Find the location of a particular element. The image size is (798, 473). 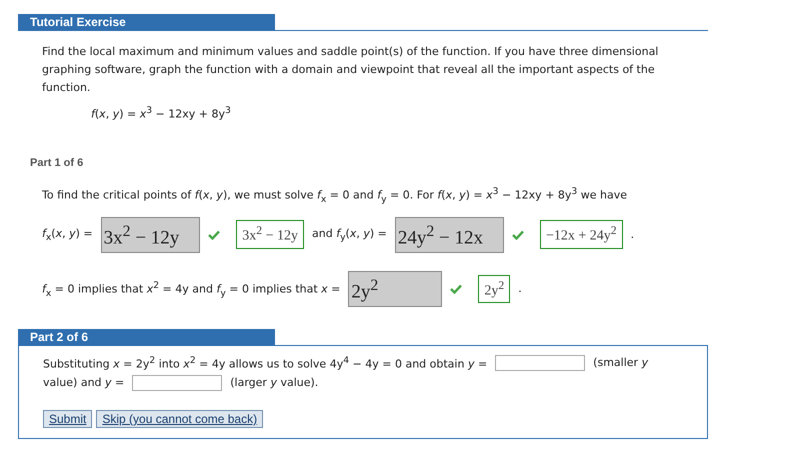

math-text: and f$_{y}$(x, y) = is located at coordinates (349, 234).